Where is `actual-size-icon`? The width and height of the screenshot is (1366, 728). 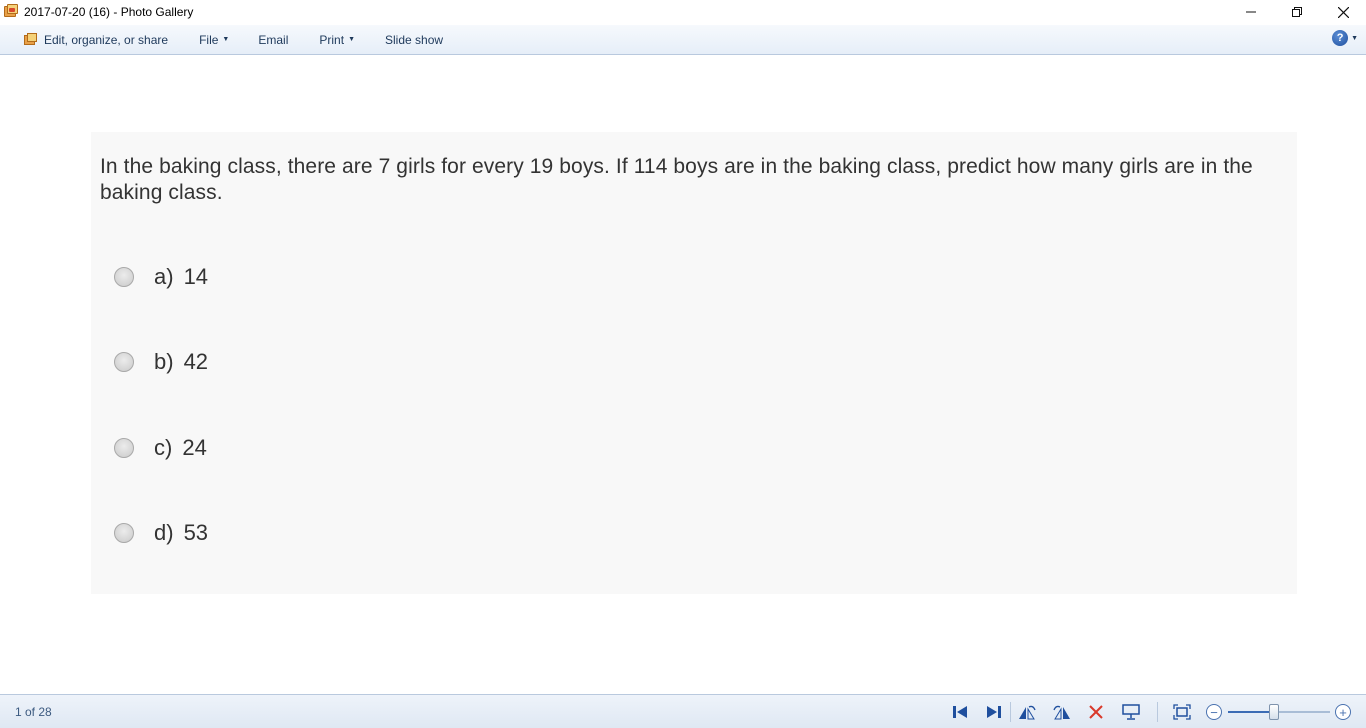 actual-size-icon is located at coordinates (1182, 712).